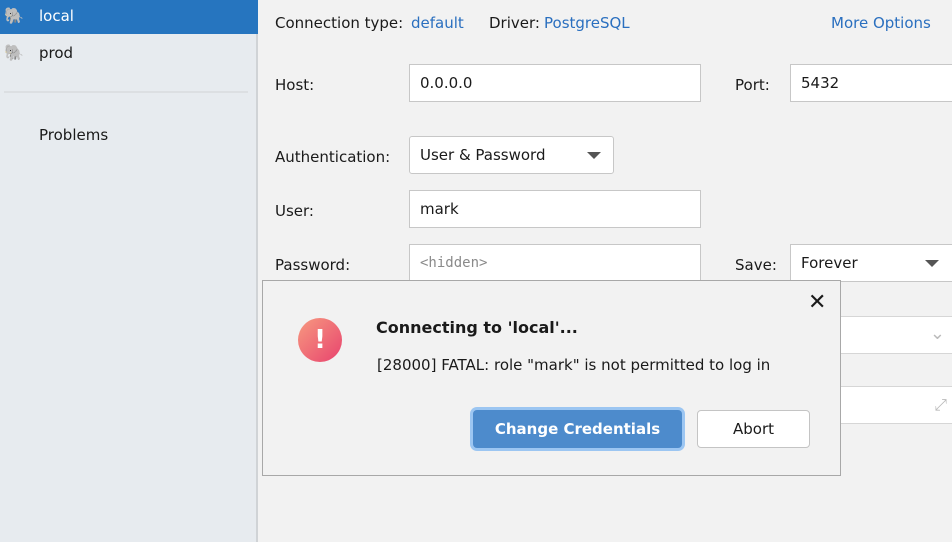 This screenshot has width=952, height=542. What do you see at coordinates (555, 263) in the screenshot?
I see `password-input: <hidden>` at bounding box center [555, 263].